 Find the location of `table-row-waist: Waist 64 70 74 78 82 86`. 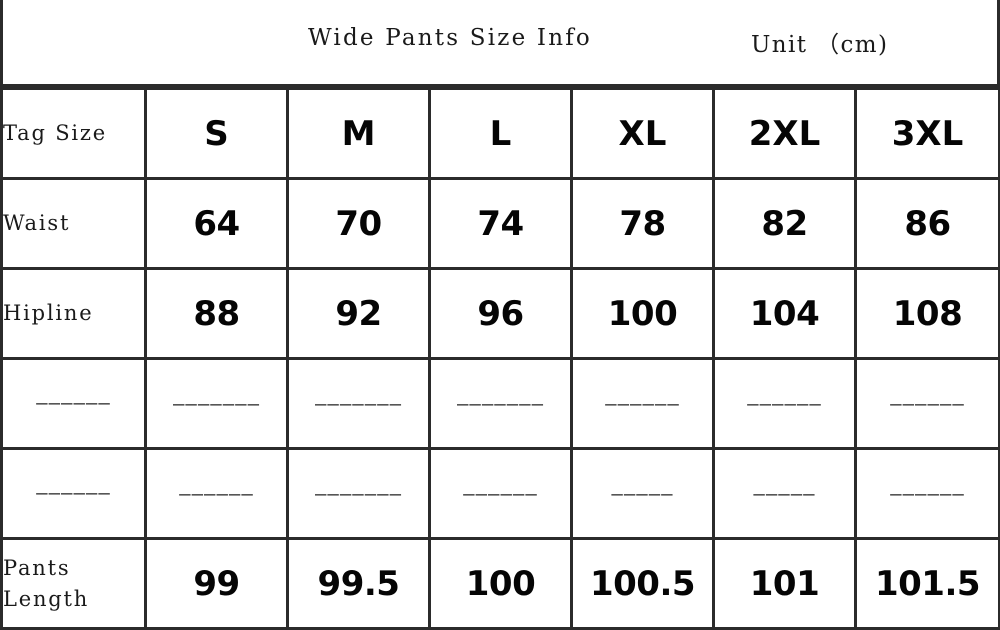

table-row-waist: Waist 64 70 74 78 82 86 is located at coordinates (500, 223).